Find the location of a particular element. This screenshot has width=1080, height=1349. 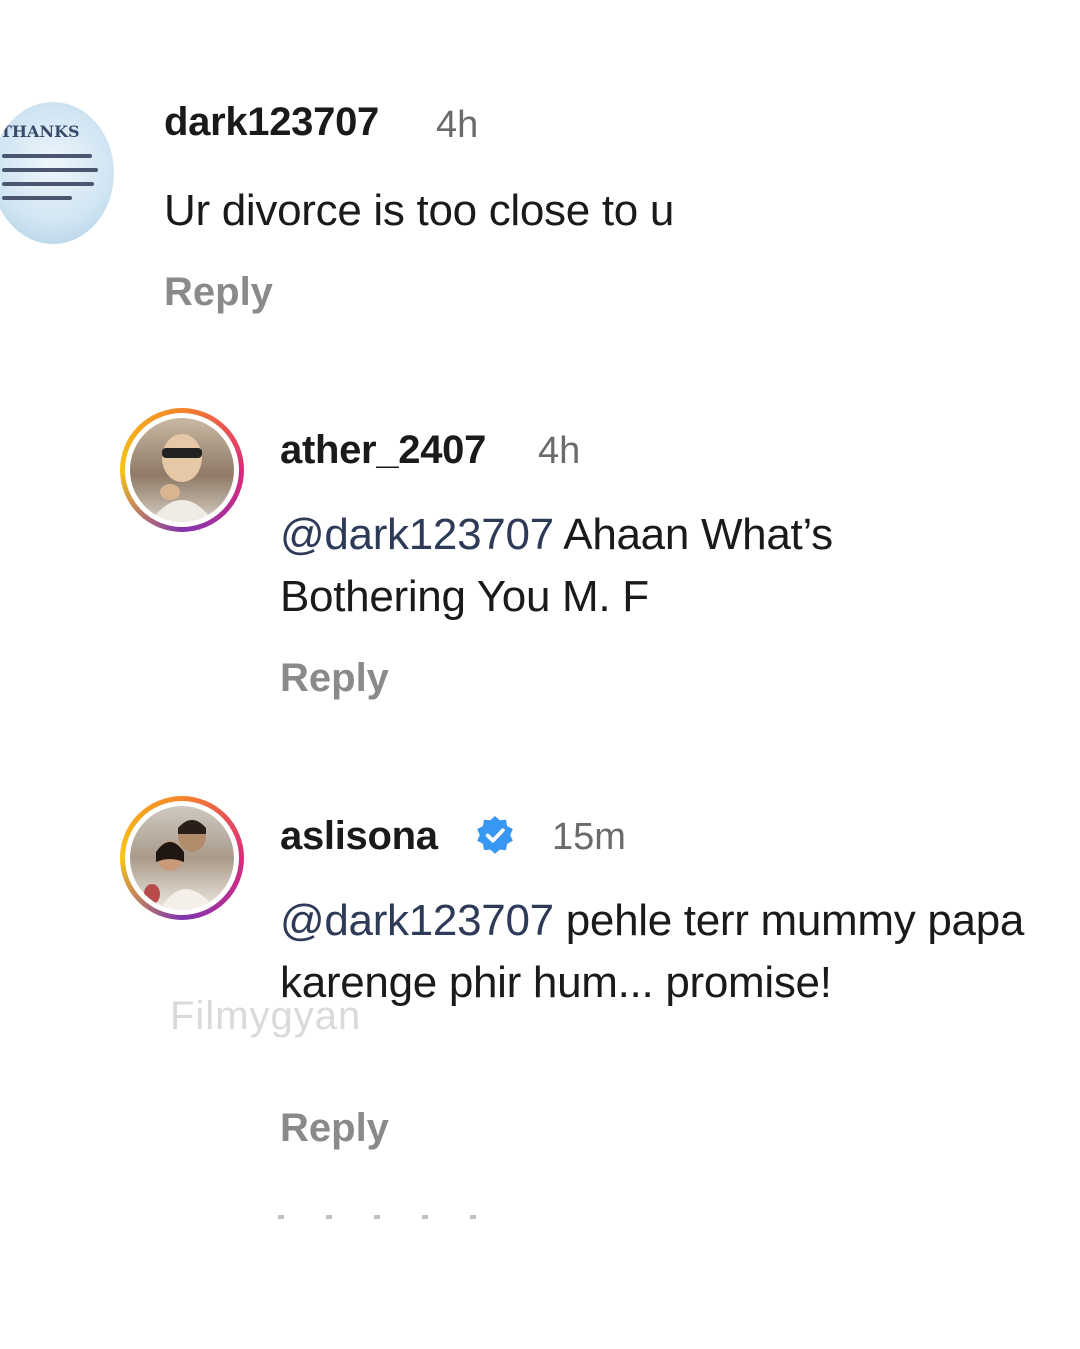

avatar-dark123707: THANKS is located at coordinates (57, 173).